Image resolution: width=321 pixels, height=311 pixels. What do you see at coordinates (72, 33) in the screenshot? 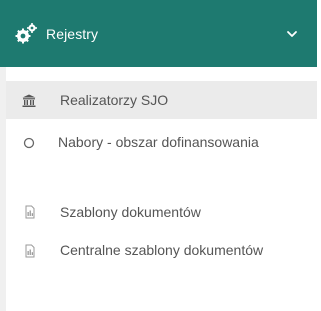
I see `registry-menu-title: Rejestry` at bounding box center [72, 33].